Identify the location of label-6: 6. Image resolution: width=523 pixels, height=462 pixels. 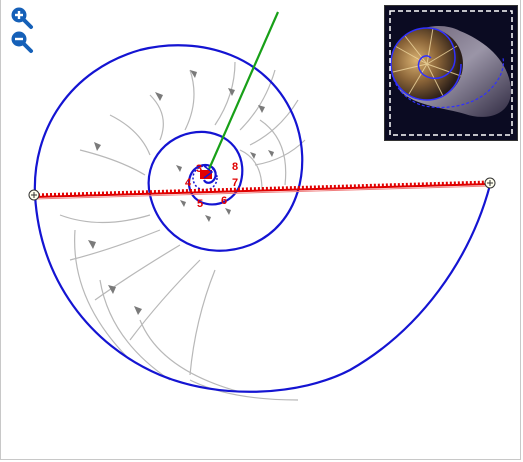
(224, 201).